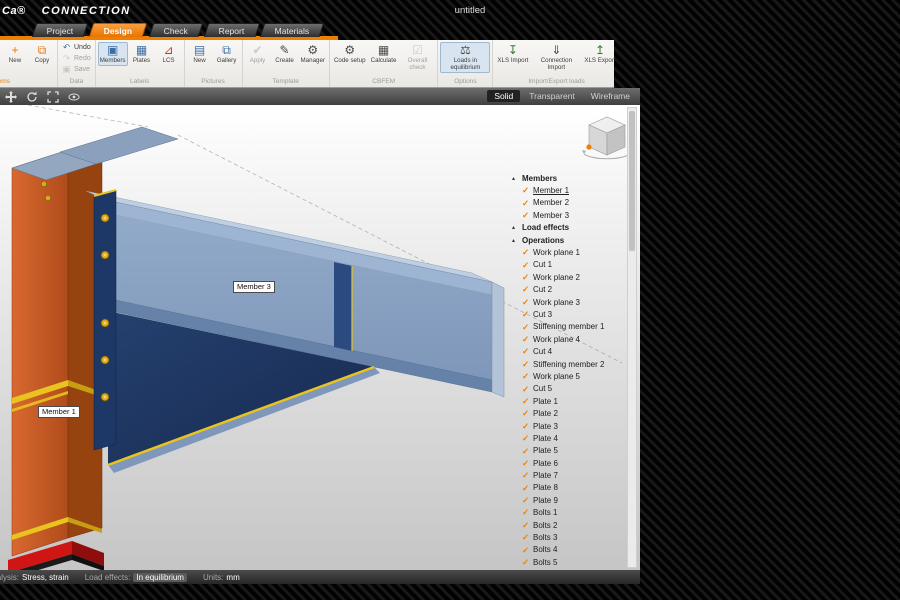 Image resolution: width=900 pixels, height=600 pixels. I want to click on view-mode-label: Wireframe, so click(610, 95).